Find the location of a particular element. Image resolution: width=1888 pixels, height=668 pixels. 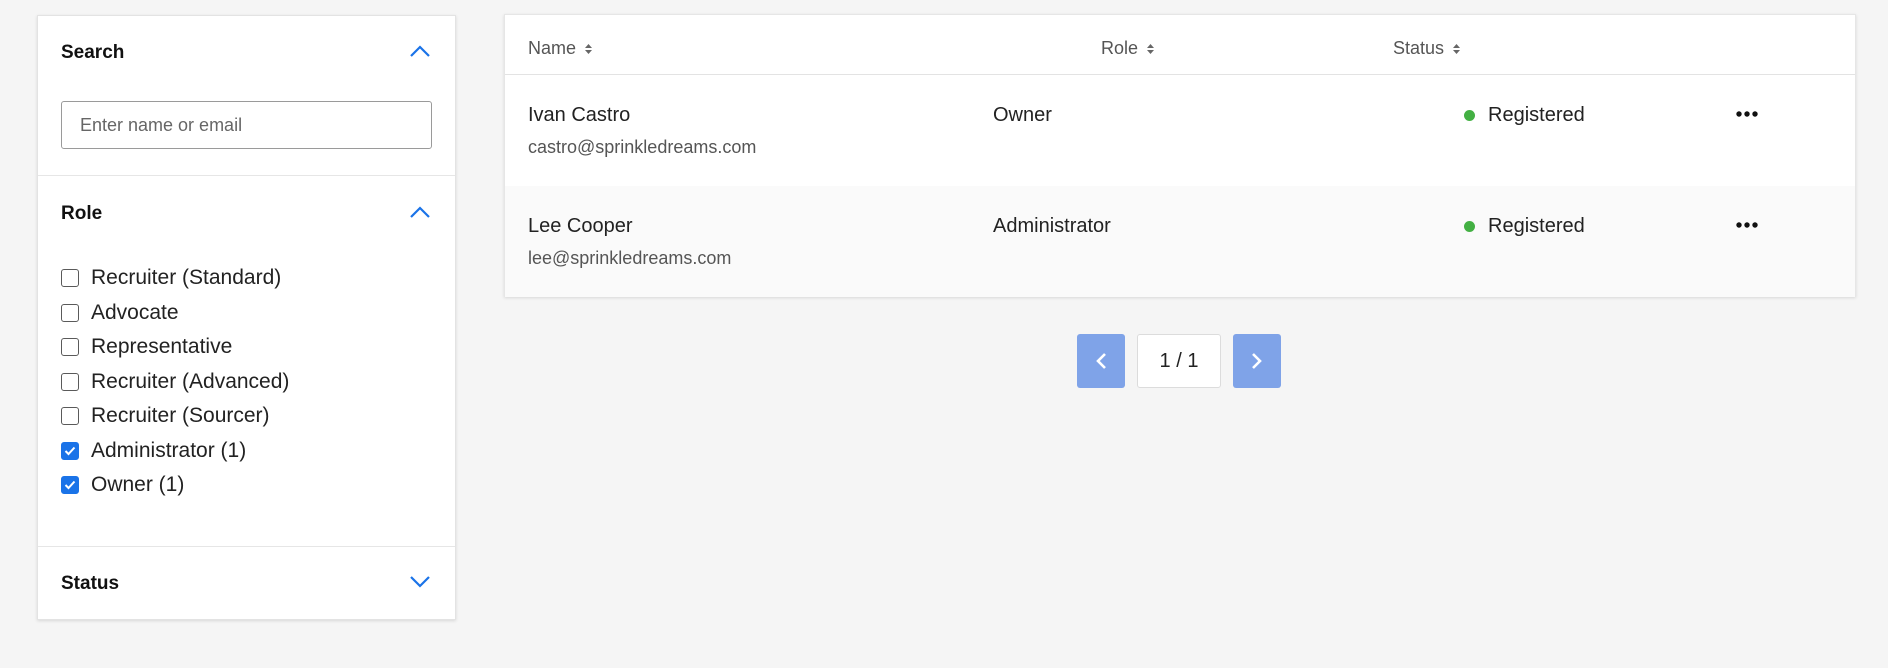

role-option: Recruiter (Sourcer) is located at coordinates (175, 416).